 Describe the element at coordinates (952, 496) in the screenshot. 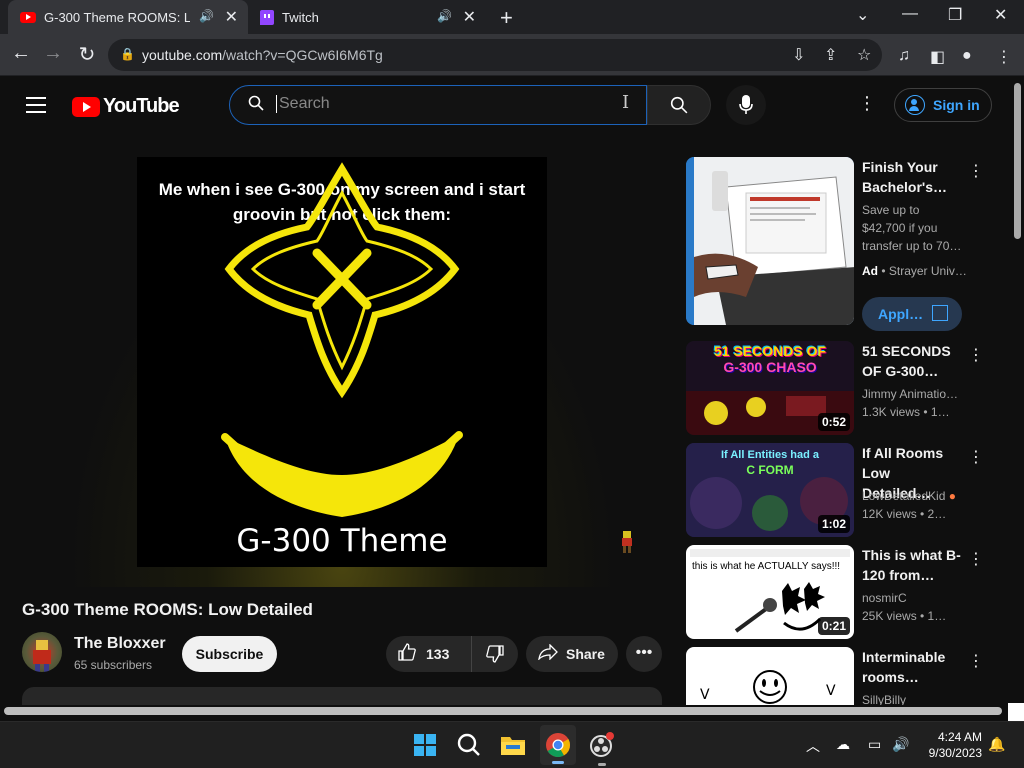

I see `pumpkin-emoji-icon: ●` at that location.